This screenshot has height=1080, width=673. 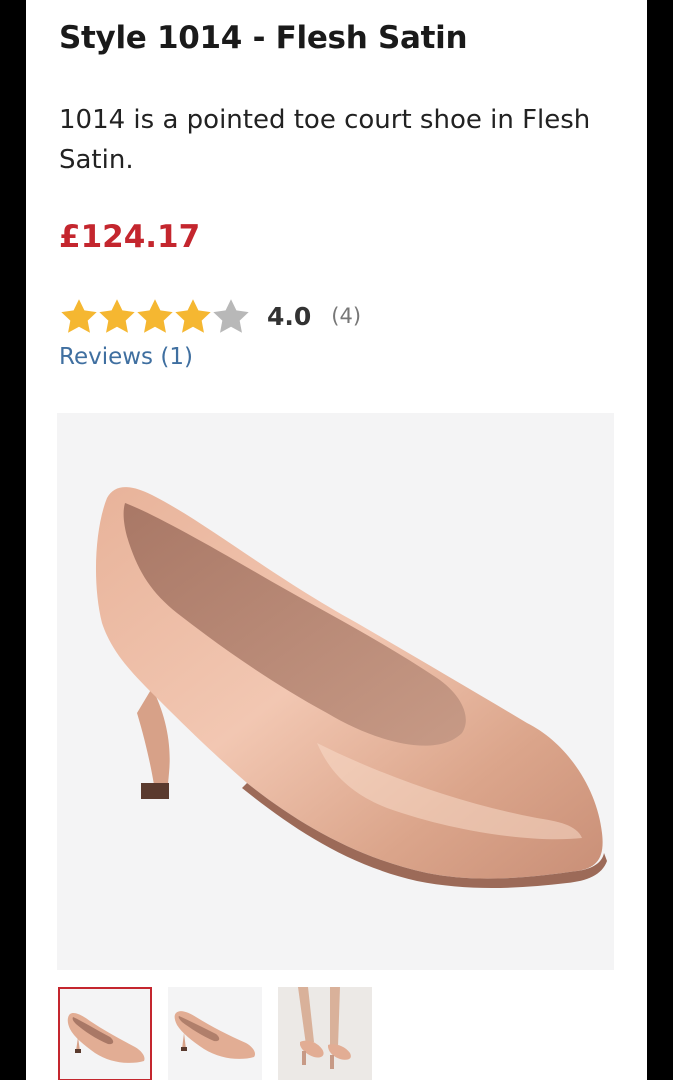 What do you see at coordinates (130, 237) in the screenshot?
I see `product-price: £124.17` at bounding box center [130, 237].